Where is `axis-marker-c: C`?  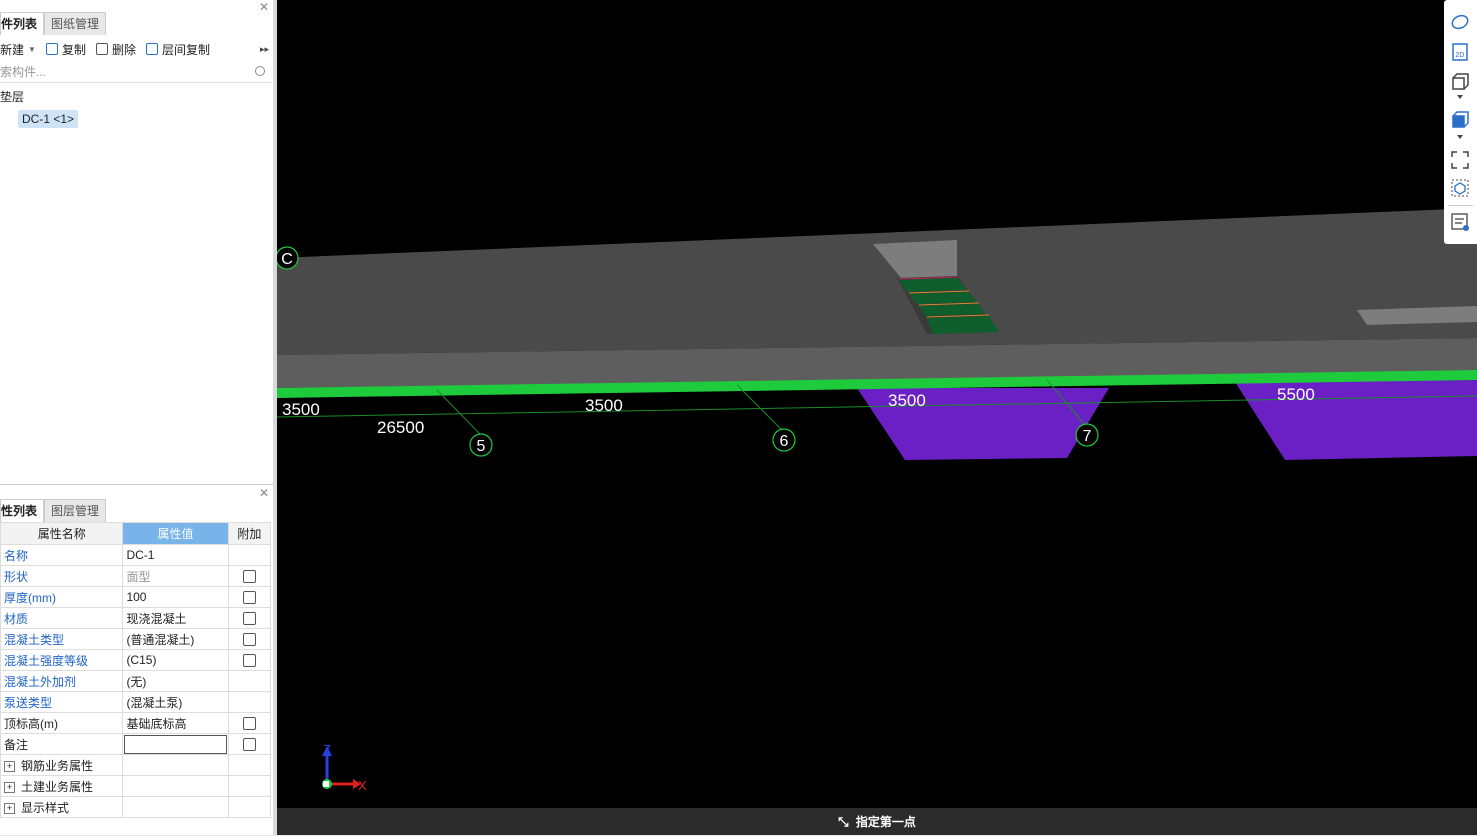 axis-marker-c: C is located at coordinates (288, 258).